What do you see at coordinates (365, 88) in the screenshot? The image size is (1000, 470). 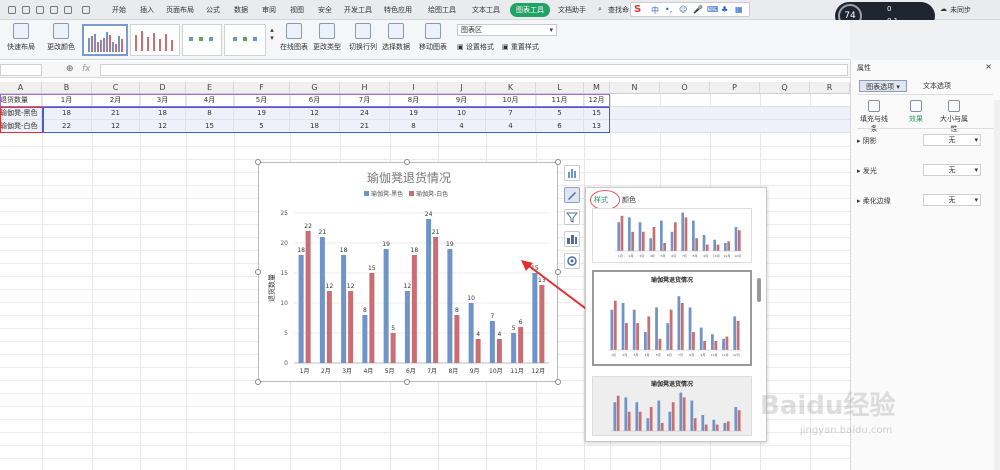 I see `col-header-H: H` at bounding box center [365, 88].